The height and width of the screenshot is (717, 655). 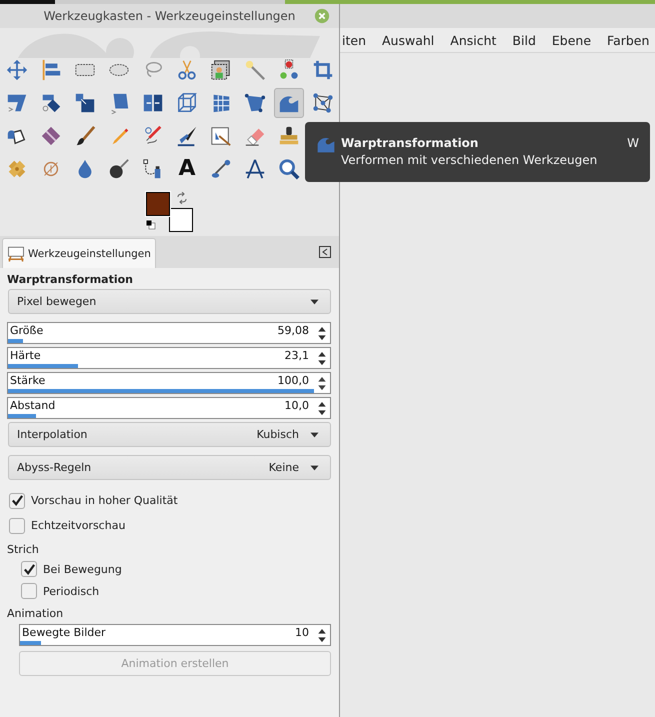 What do you see at coordinates (283, 467) in the screenshot?
I see `dropdown-value: Keine` at bounding box center [283, 467].